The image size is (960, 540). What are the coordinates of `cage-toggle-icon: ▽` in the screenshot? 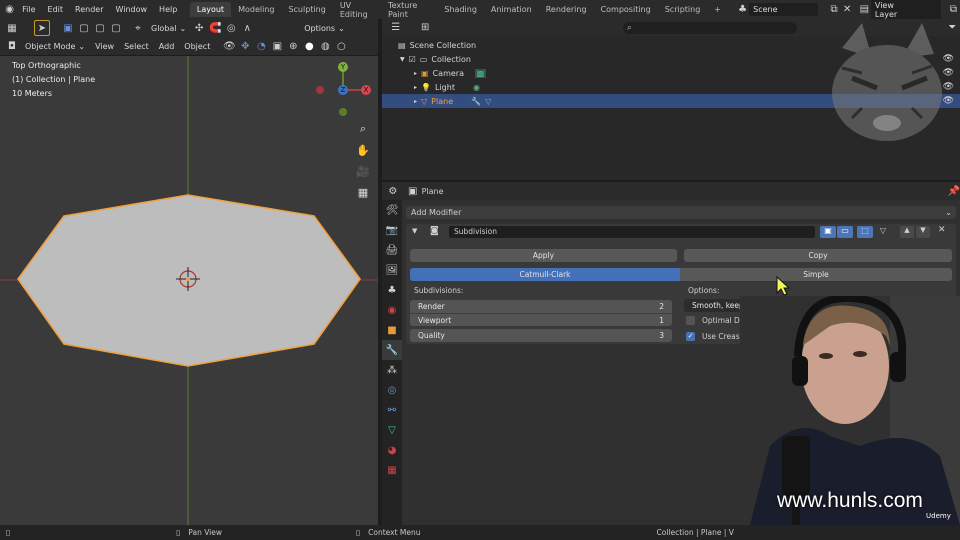 It's located at (883, 232).